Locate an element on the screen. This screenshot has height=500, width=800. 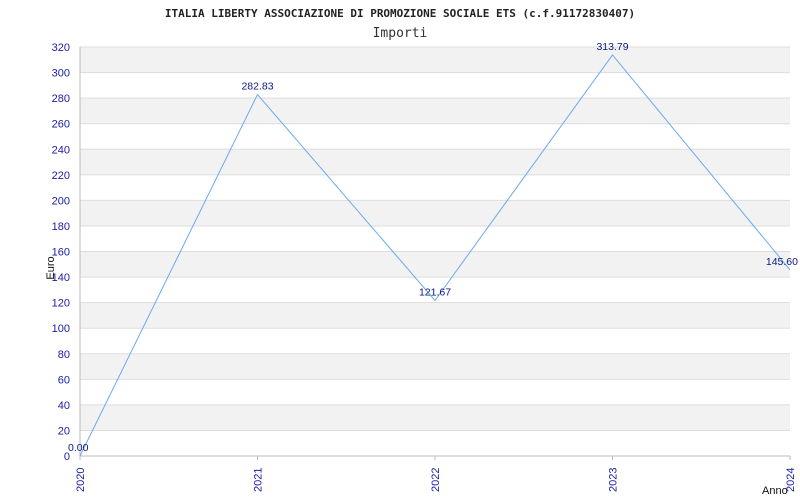
y-axis-label: Euro is located at coordinates (51, 267).